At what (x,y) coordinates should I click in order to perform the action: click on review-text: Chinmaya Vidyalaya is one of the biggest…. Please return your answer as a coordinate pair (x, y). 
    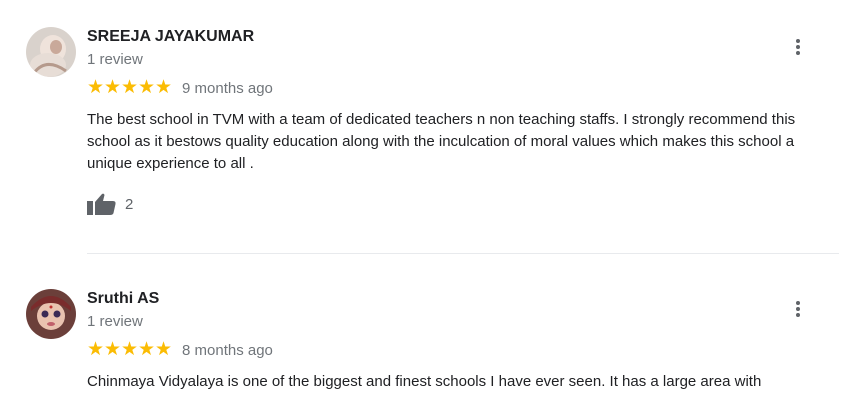
    Looking at the image, I should click on (424, 381).